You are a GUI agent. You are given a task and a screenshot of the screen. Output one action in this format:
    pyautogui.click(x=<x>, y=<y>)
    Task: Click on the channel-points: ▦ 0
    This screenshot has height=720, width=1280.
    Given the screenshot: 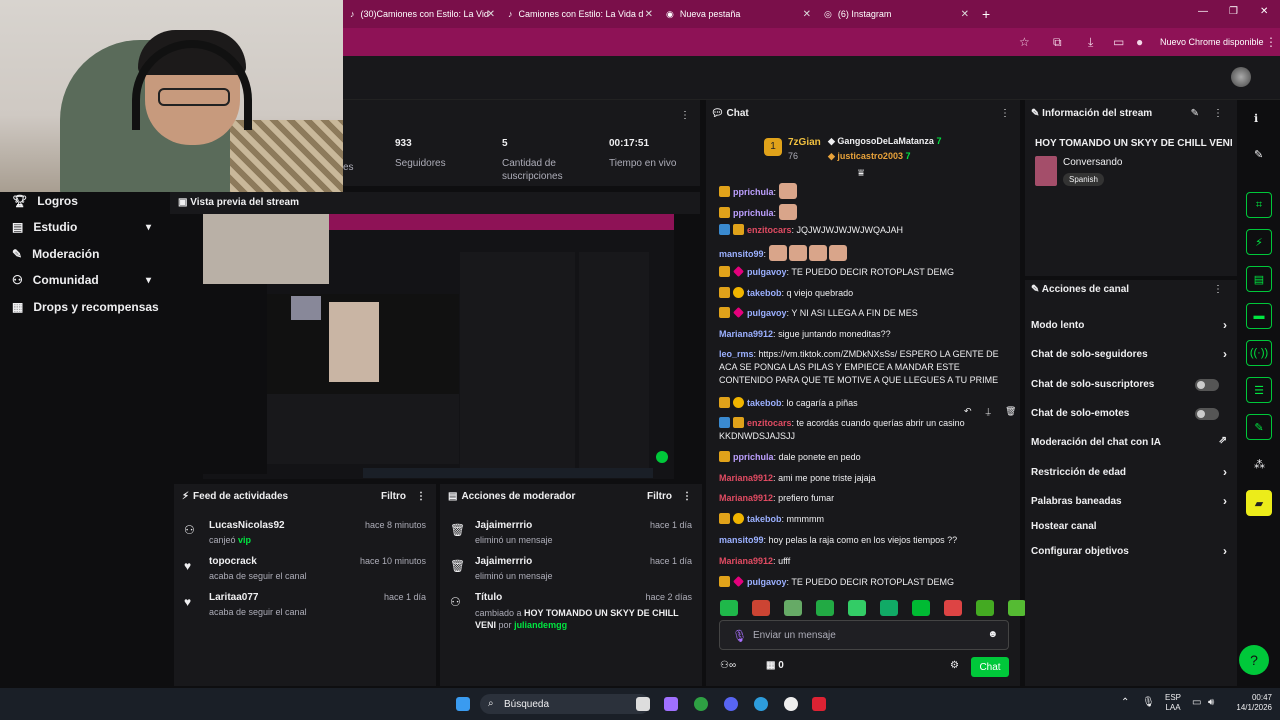 What is the action you would take?
    pyautogui.click(x=775, y=665)
    